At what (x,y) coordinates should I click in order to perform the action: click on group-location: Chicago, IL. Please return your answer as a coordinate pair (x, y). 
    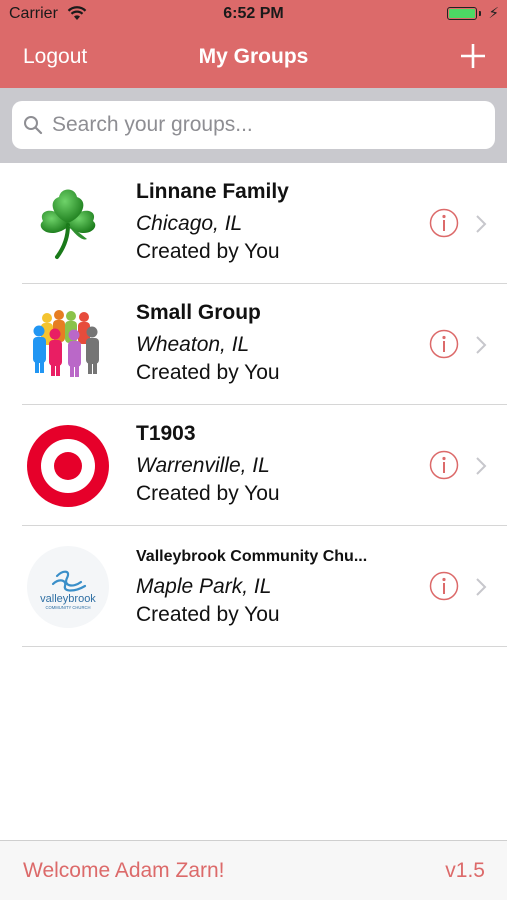
    Looking at the image, I should click on (189, 223).